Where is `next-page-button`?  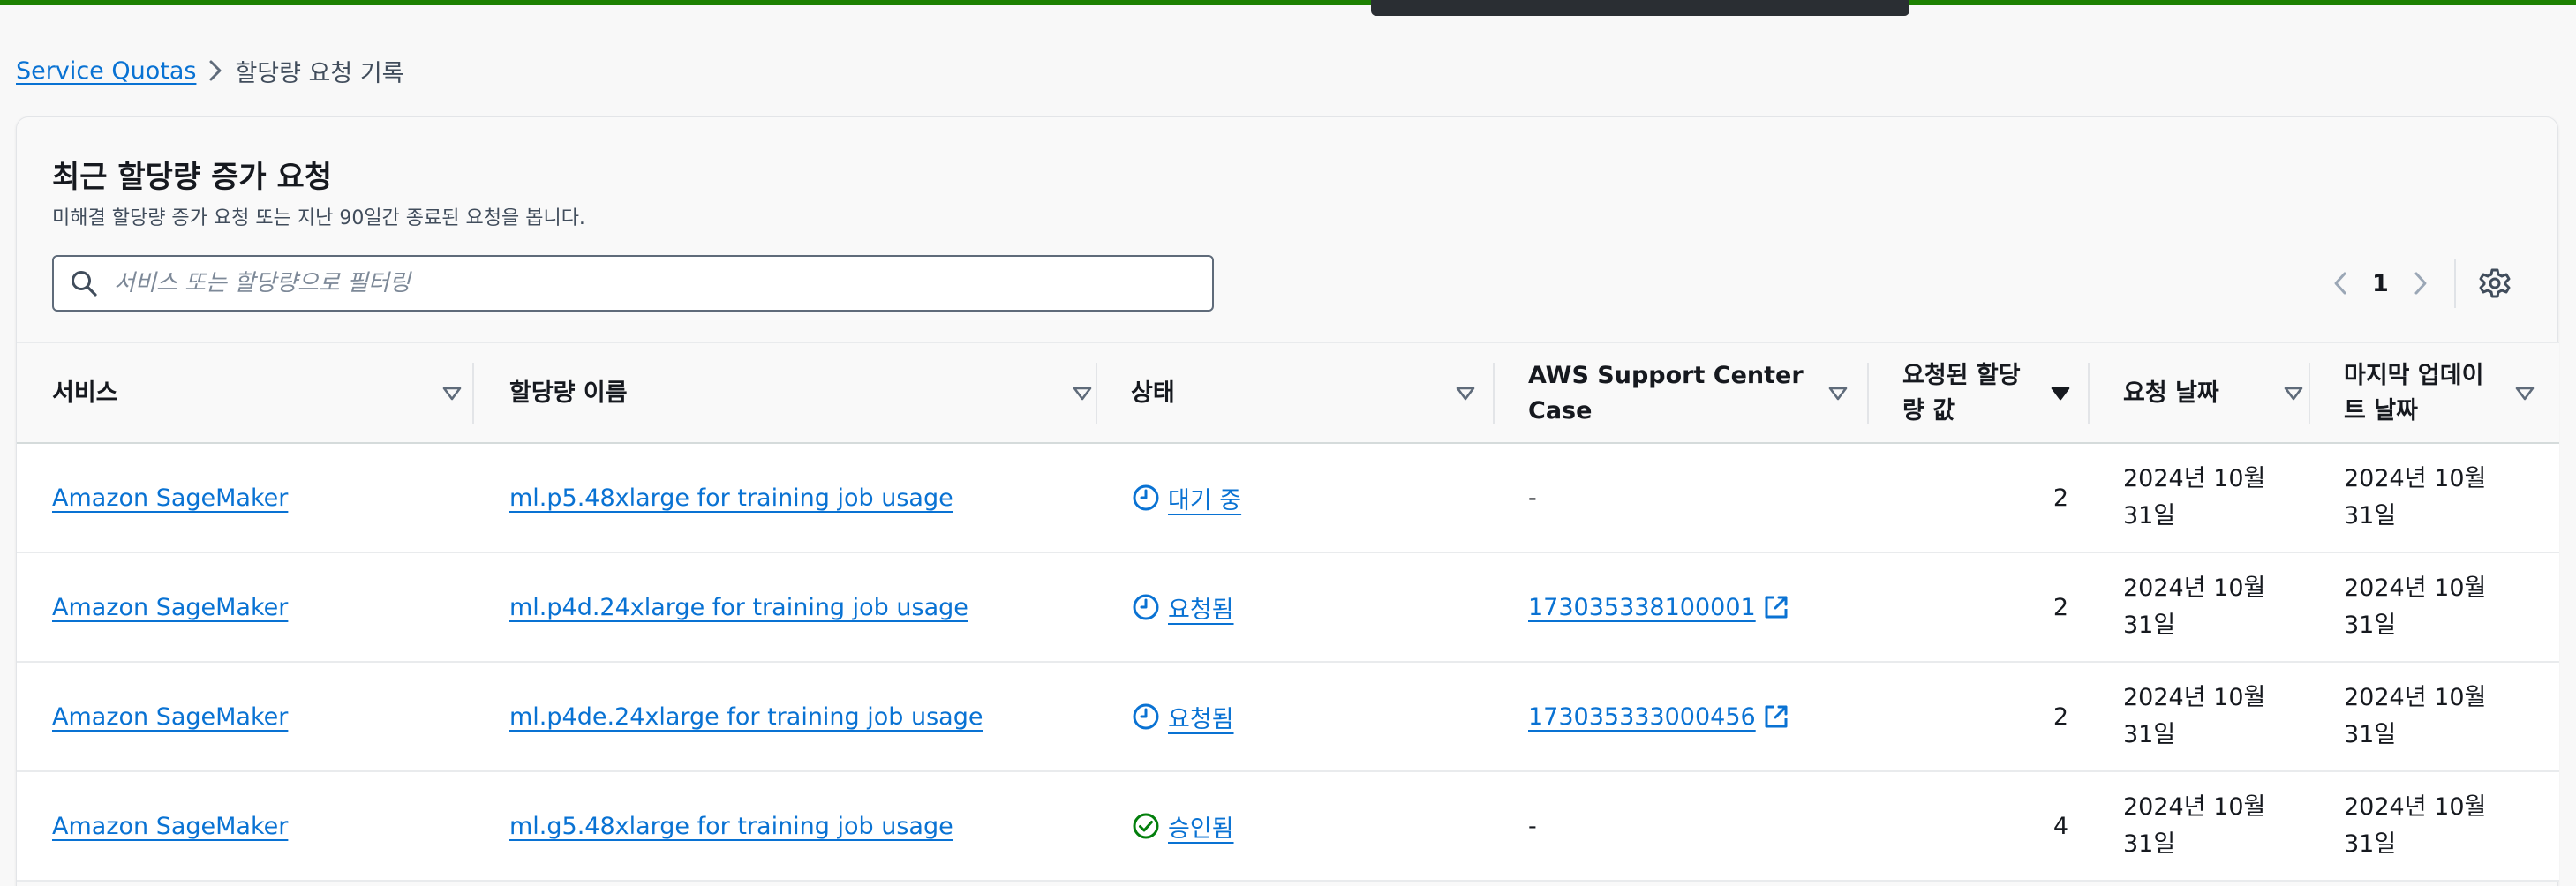 next-page-button is located at coordinates (2420, 283).